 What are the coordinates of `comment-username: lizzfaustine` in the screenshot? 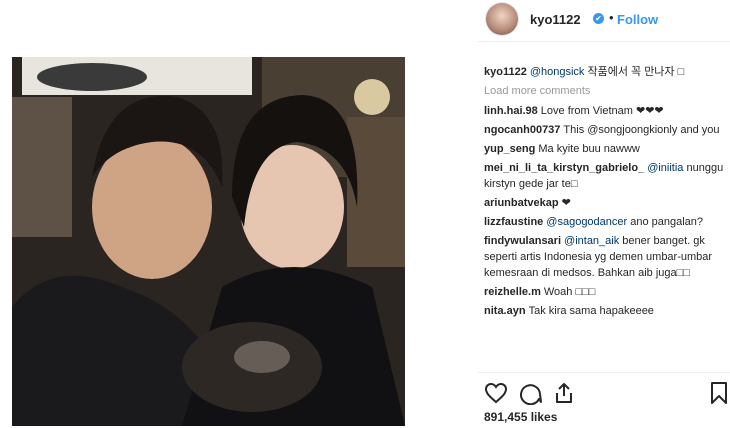 It's located at (513, 222).